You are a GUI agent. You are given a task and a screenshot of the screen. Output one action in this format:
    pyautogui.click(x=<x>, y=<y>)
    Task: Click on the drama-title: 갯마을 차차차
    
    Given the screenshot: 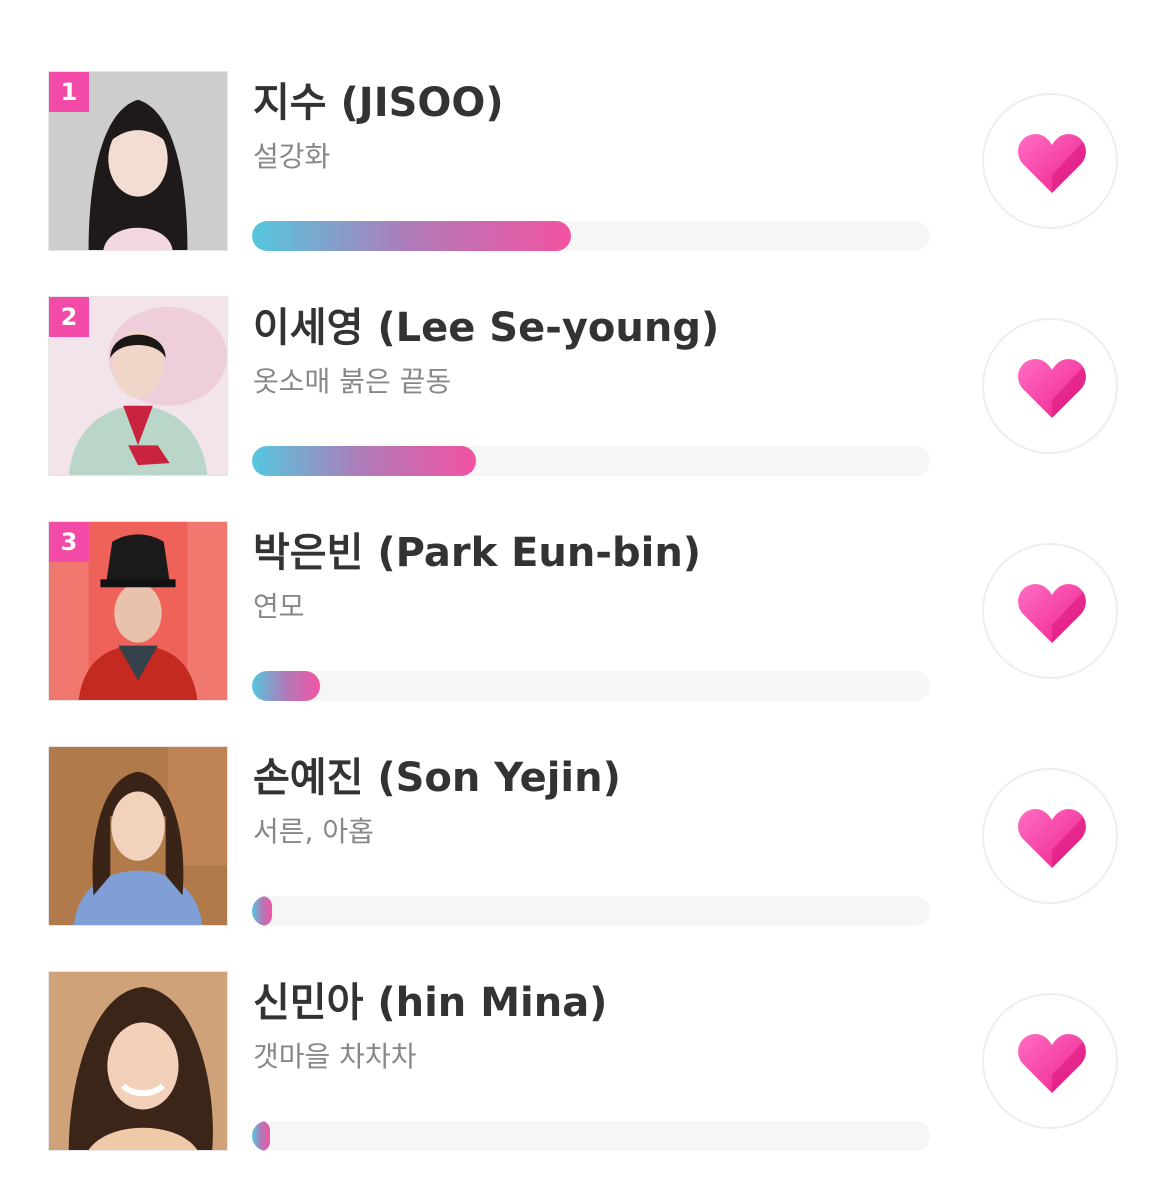 What is the action you would take?
    pyautogui.click(x=335, y=1056)
    